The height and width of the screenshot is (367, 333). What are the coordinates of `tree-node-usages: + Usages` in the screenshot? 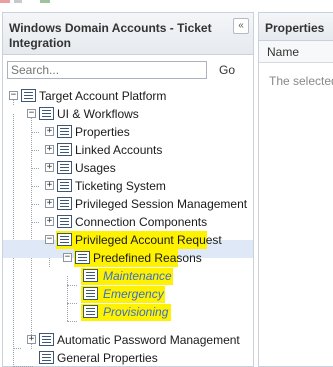 It's located at (128, 168).